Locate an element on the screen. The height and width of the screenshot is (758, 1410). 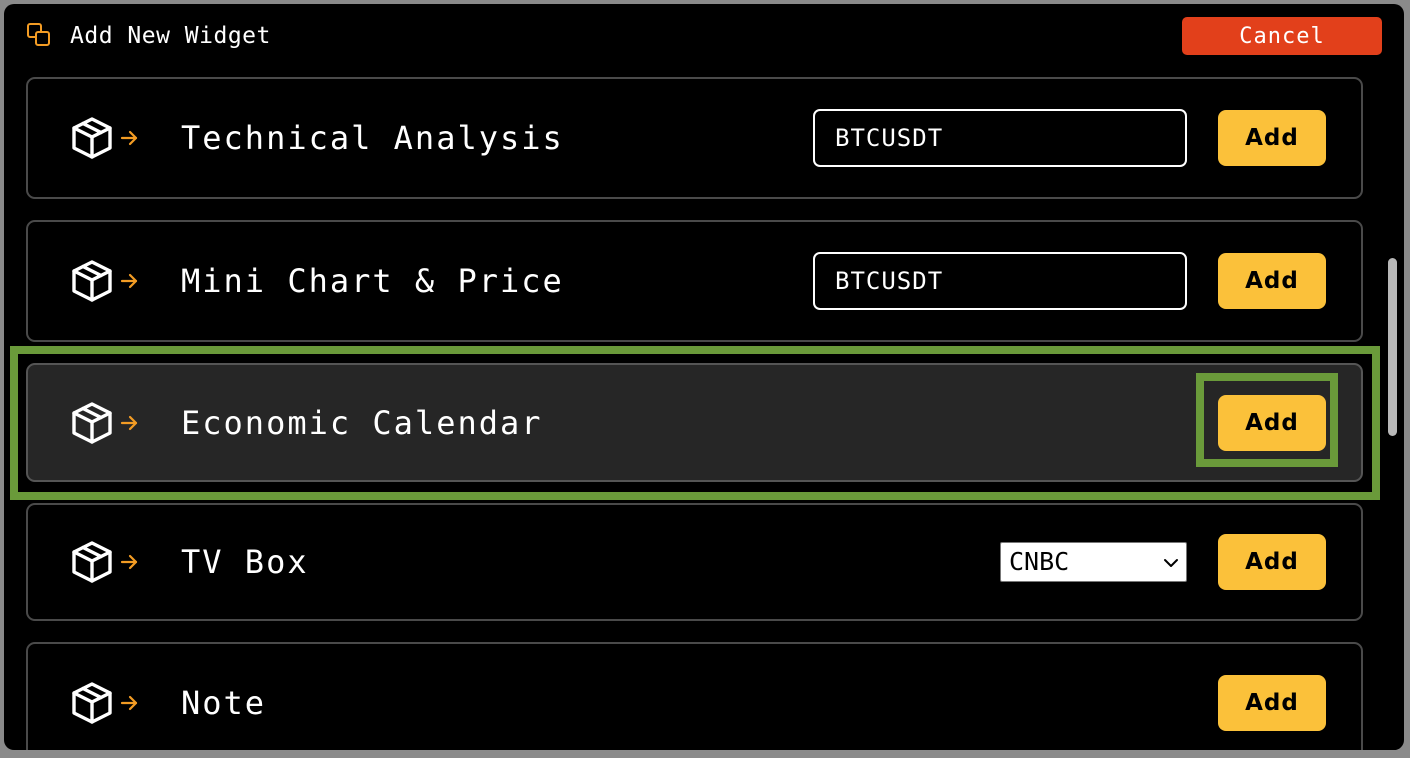
widget-name: Mini Chart & Price is located at coordinates (372, 281).